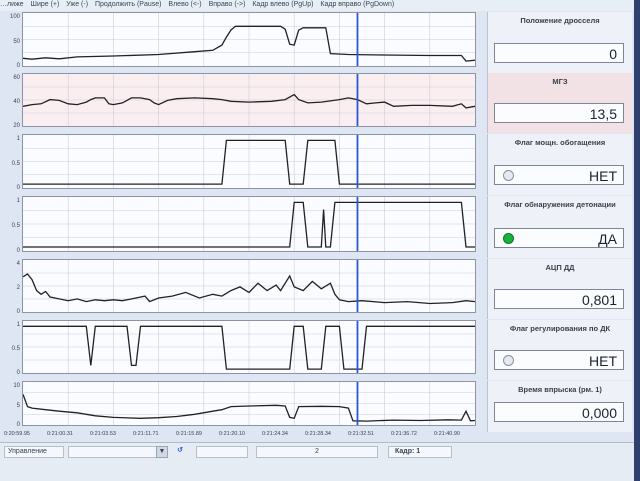  I want to click on y-tick-label: 100, so click(14, 17).